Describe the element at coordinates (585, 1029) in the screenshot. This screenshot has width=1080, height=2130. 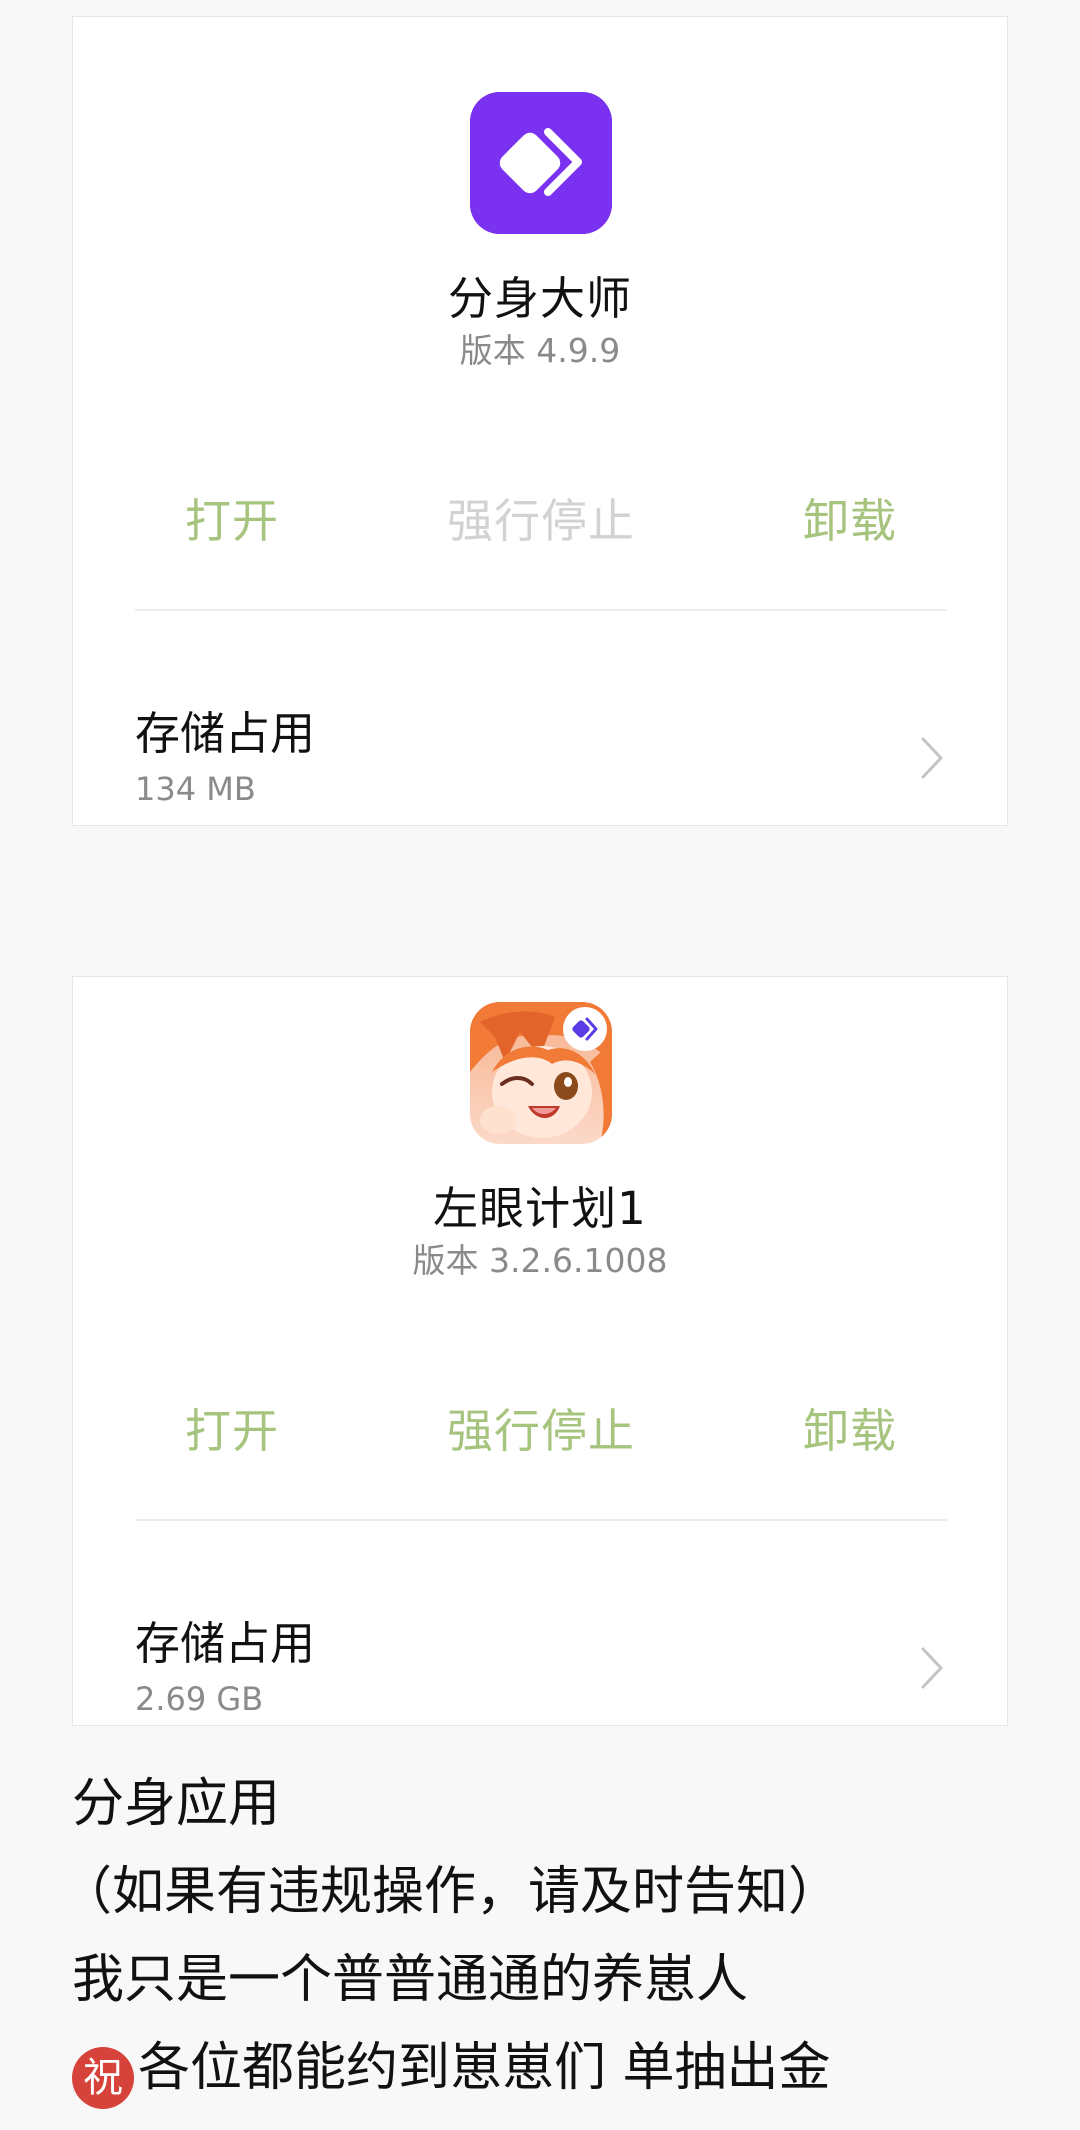
I see `clone-badge-icon` at that location.